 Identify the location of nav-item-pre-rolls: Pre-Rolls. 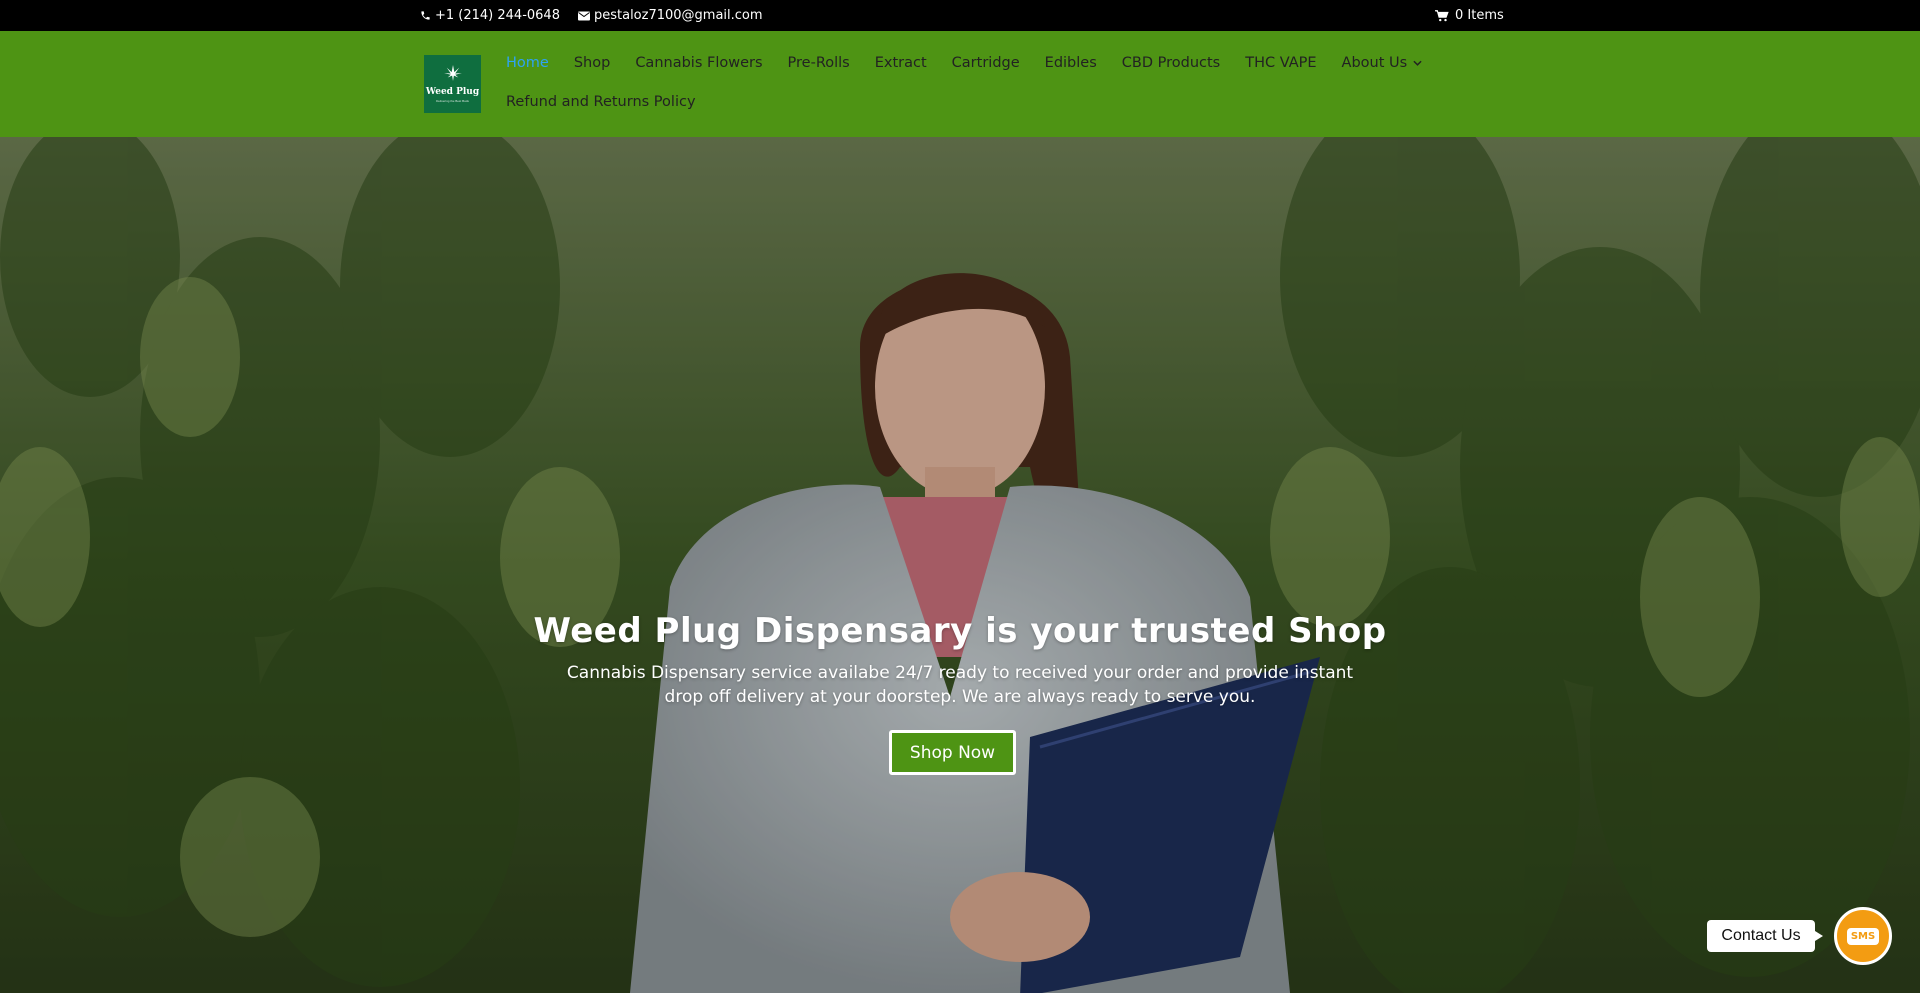
(819, 63).